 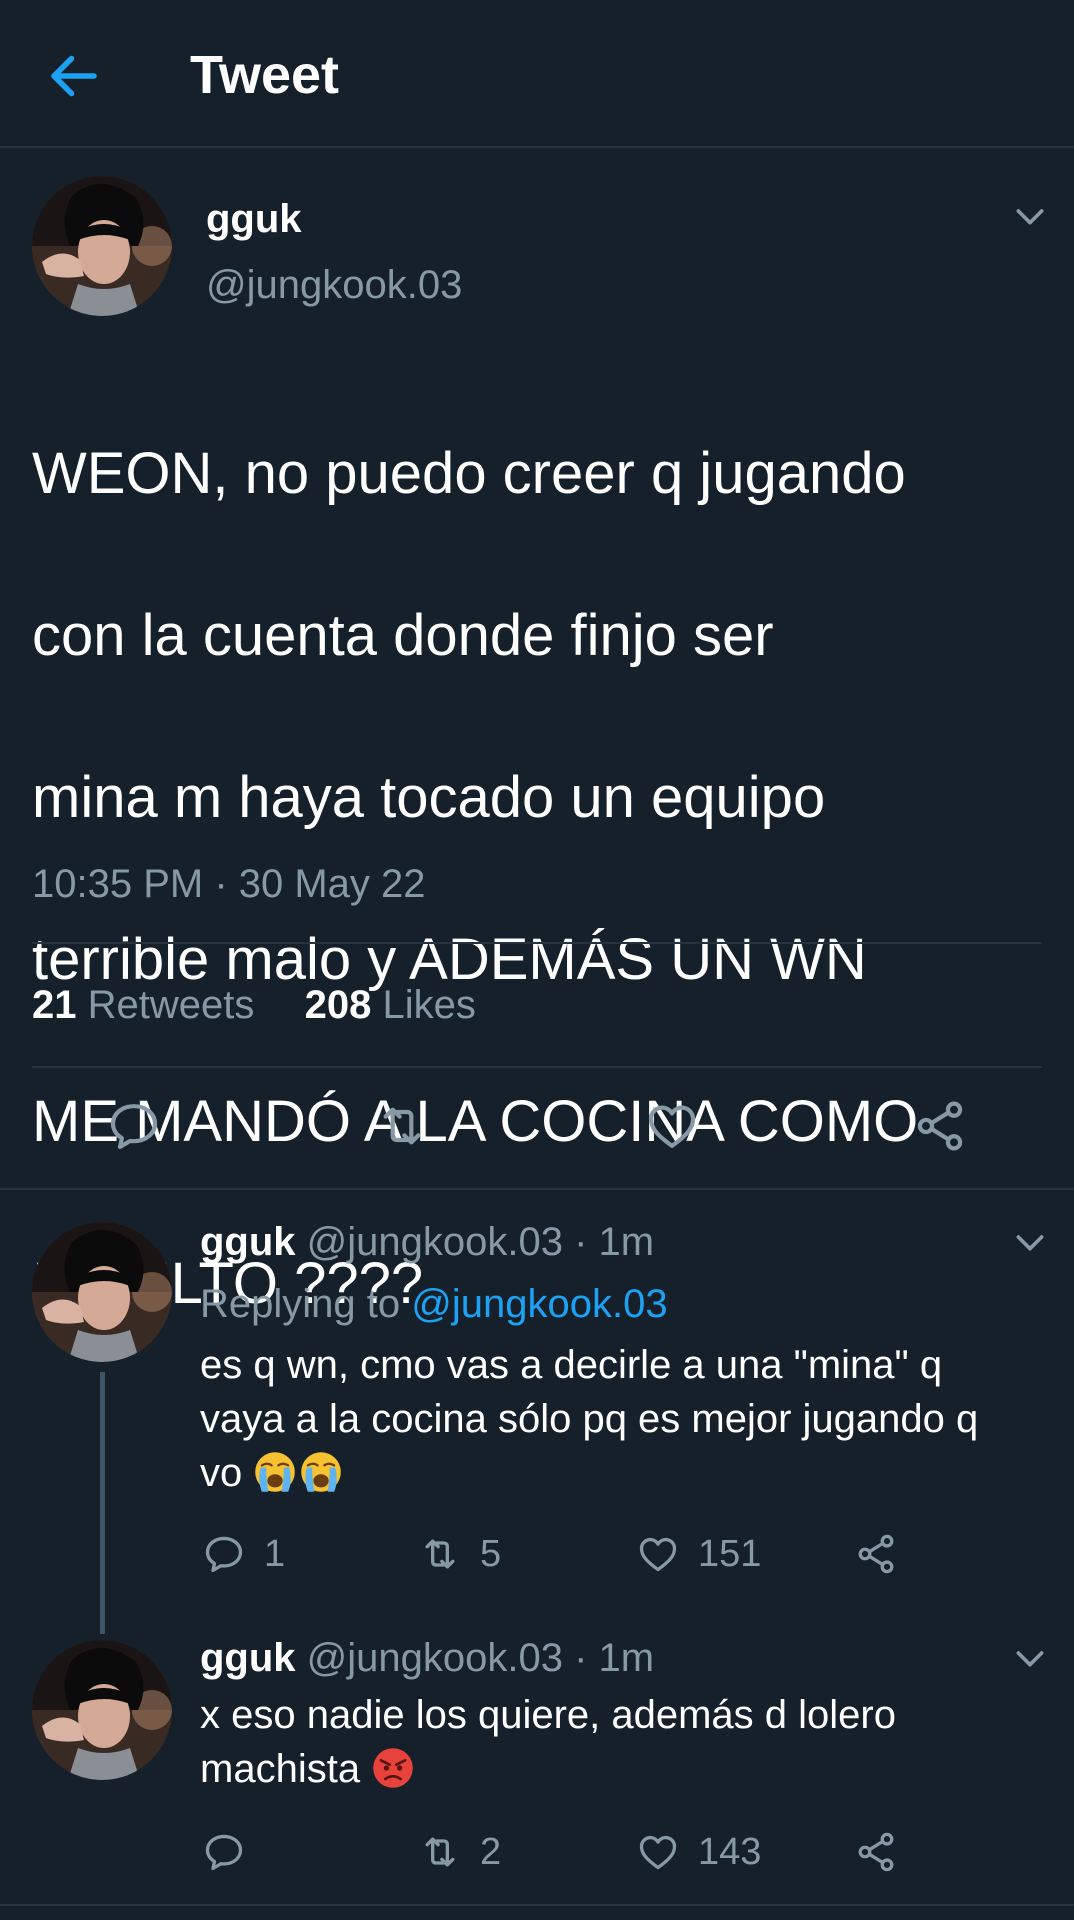 I want to click on like-action: 151, so click(x=698, y=1554).